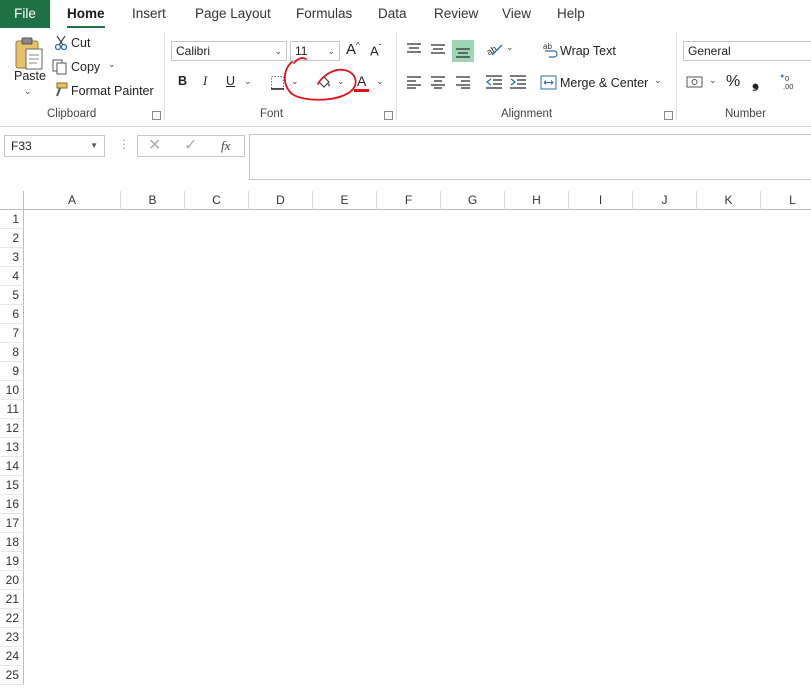 Image resolution: width=811 pixels, height=694 pixels. Describe the element at coordinates (12, 333) in the screenshot. I see `row-header-7: 7` at that location.